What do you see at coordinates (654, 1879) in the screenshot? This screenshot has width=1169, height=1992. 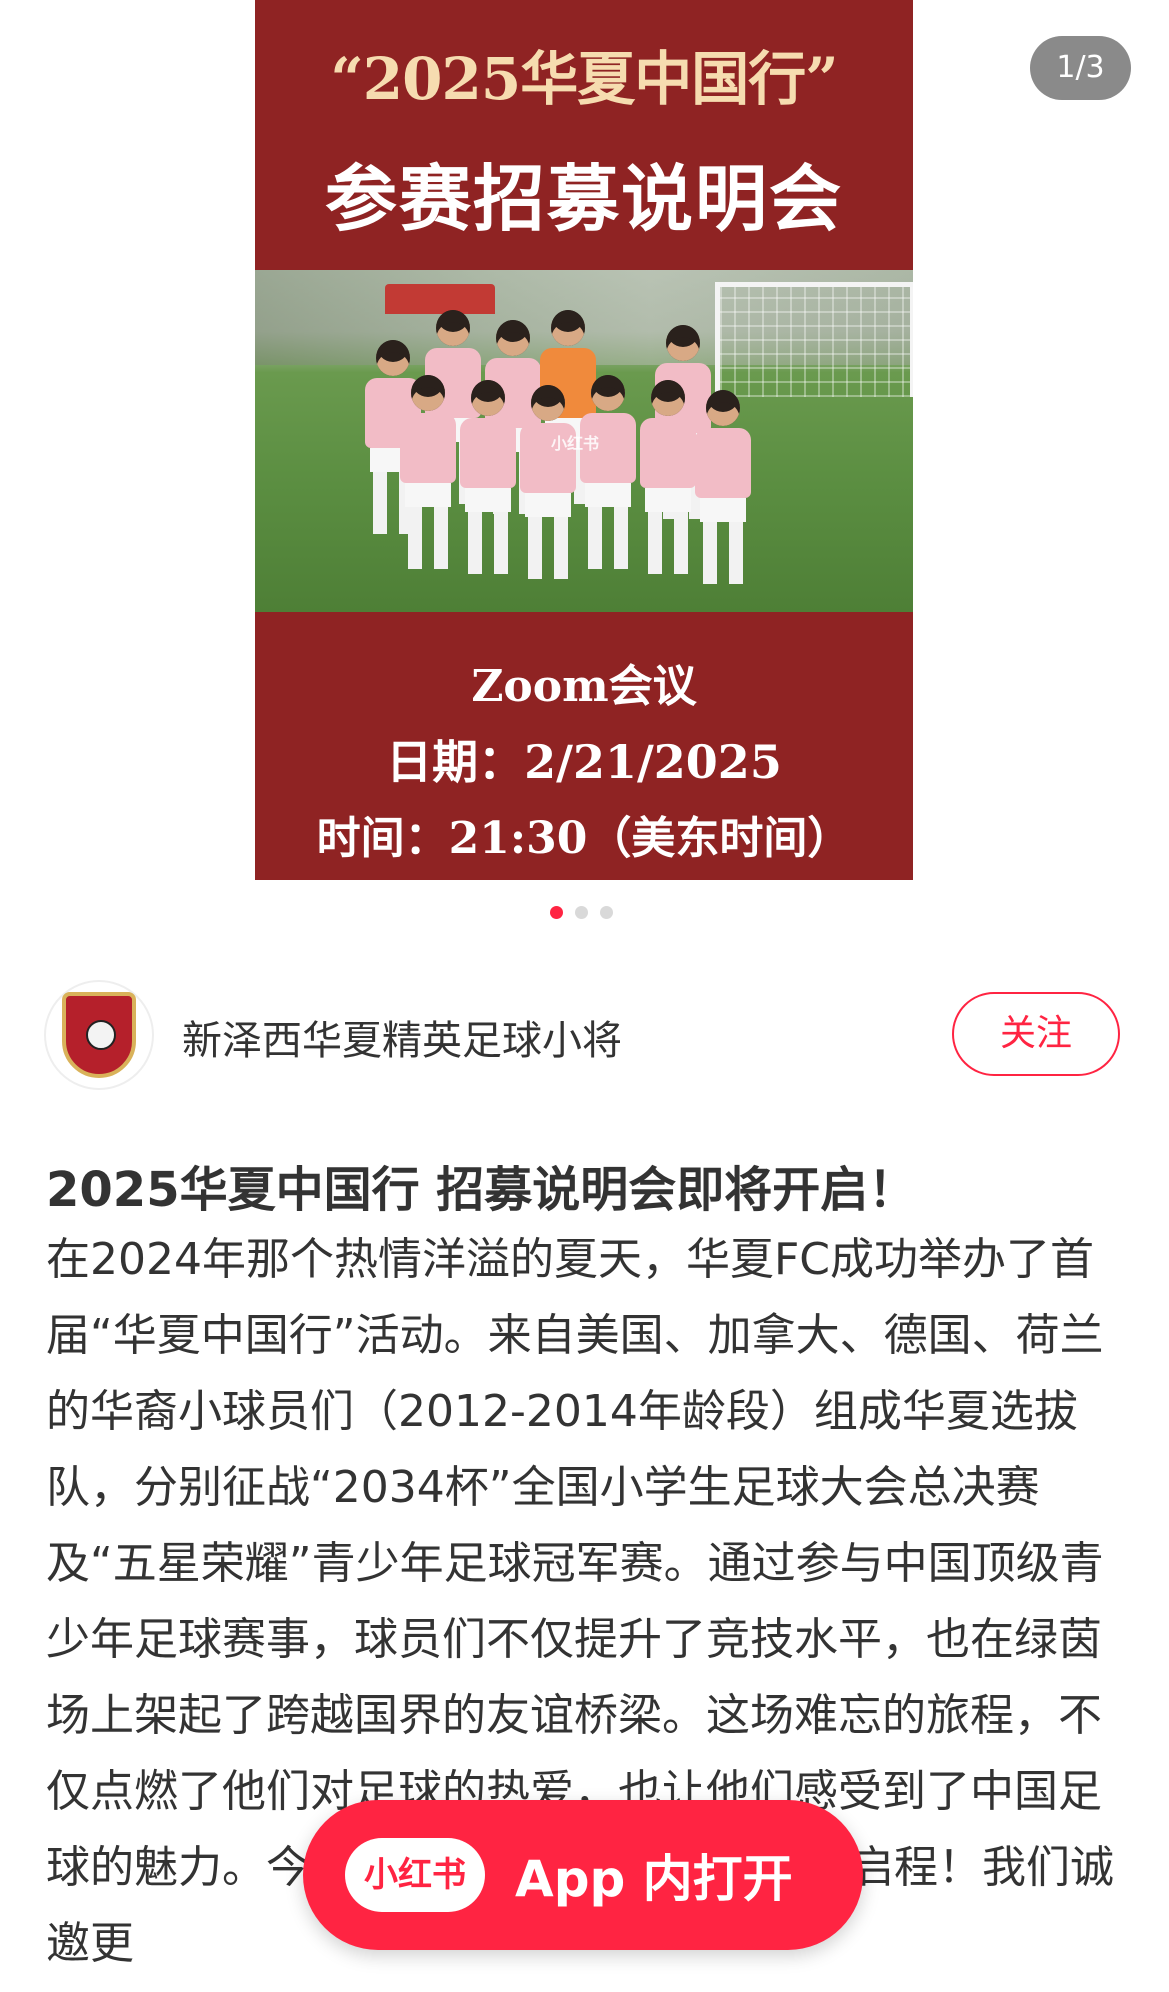 I see `open-in-app-label: App 内打开` at bounding box center [654, 1879].